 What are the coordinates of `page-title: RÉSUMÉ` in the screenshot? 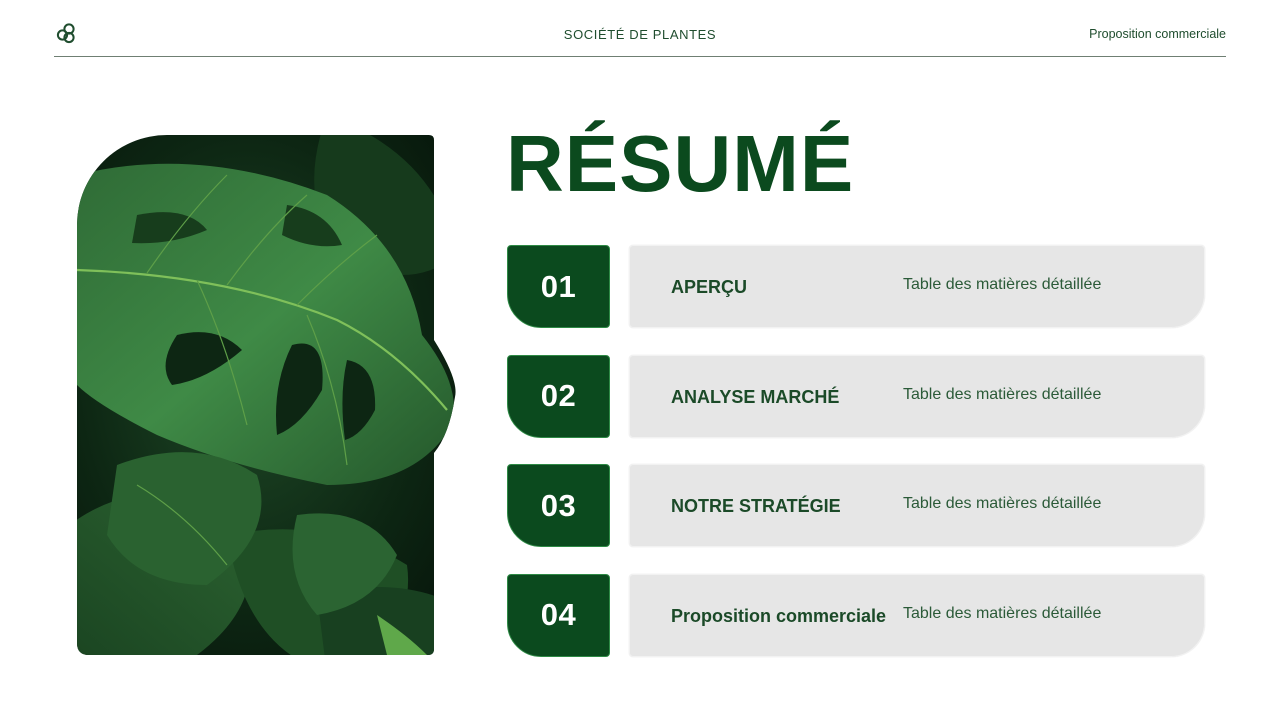 It's located at (680, 163).